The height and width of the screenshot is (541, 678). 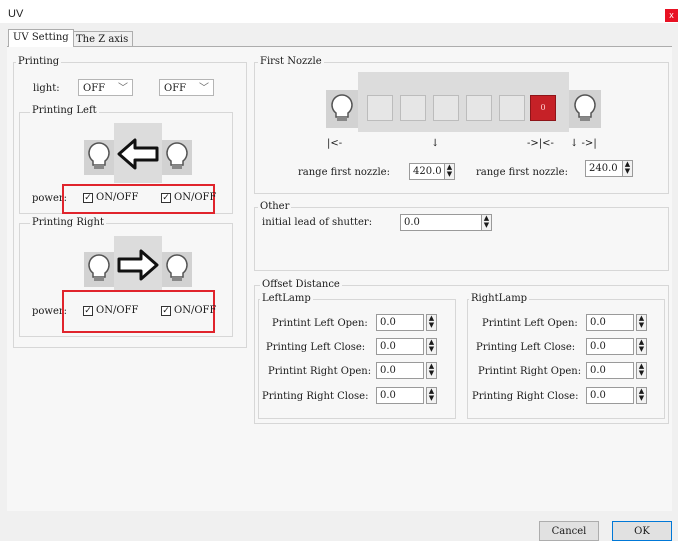 I want to click on arrow-right-icon, so click(x=138, y=265).